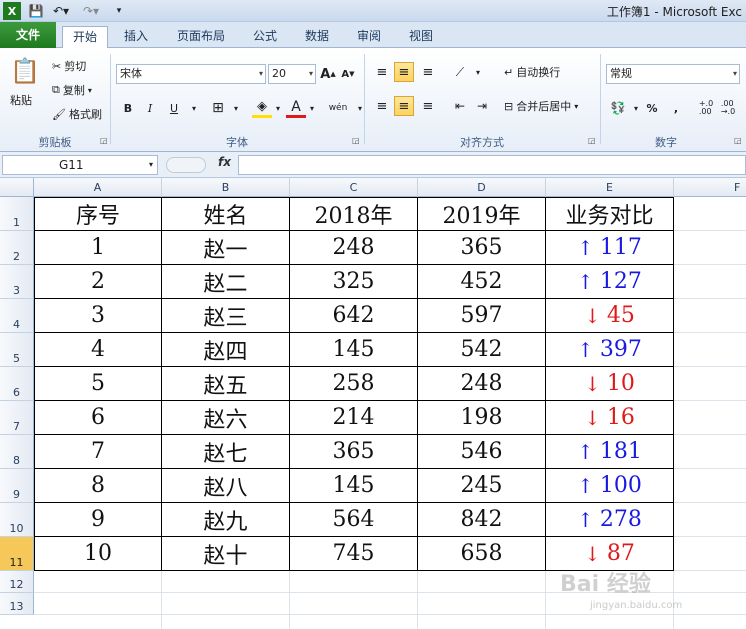 This screenshot has height=629, width=746. What do you see at coordinates (80, 165) in the screenshot?
I see `name-box: G11 ▾` at bounding box center [80, 165].